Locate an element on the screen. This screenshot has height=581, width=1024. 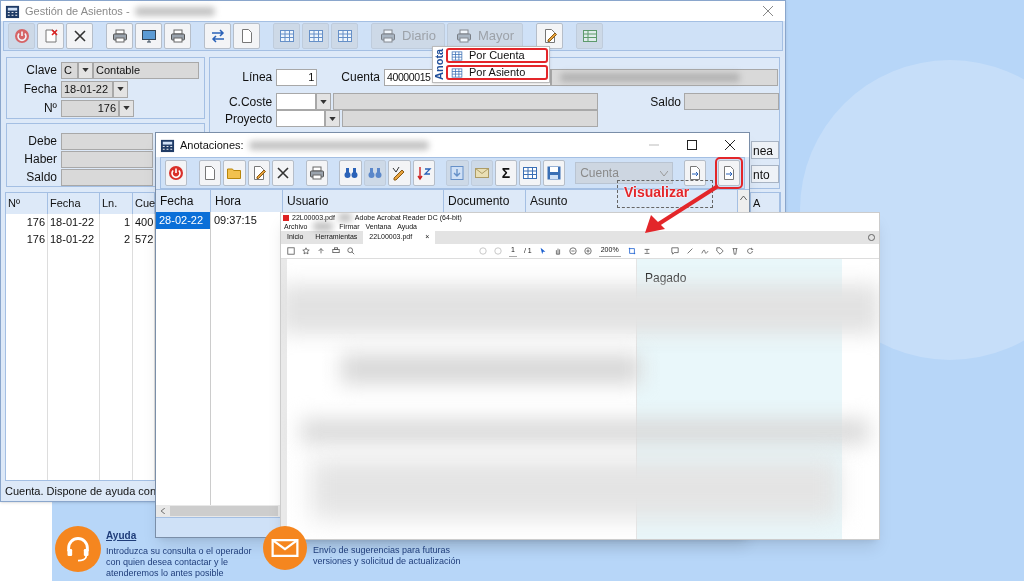
document-delete-icon is located at coordinates (50, 36).